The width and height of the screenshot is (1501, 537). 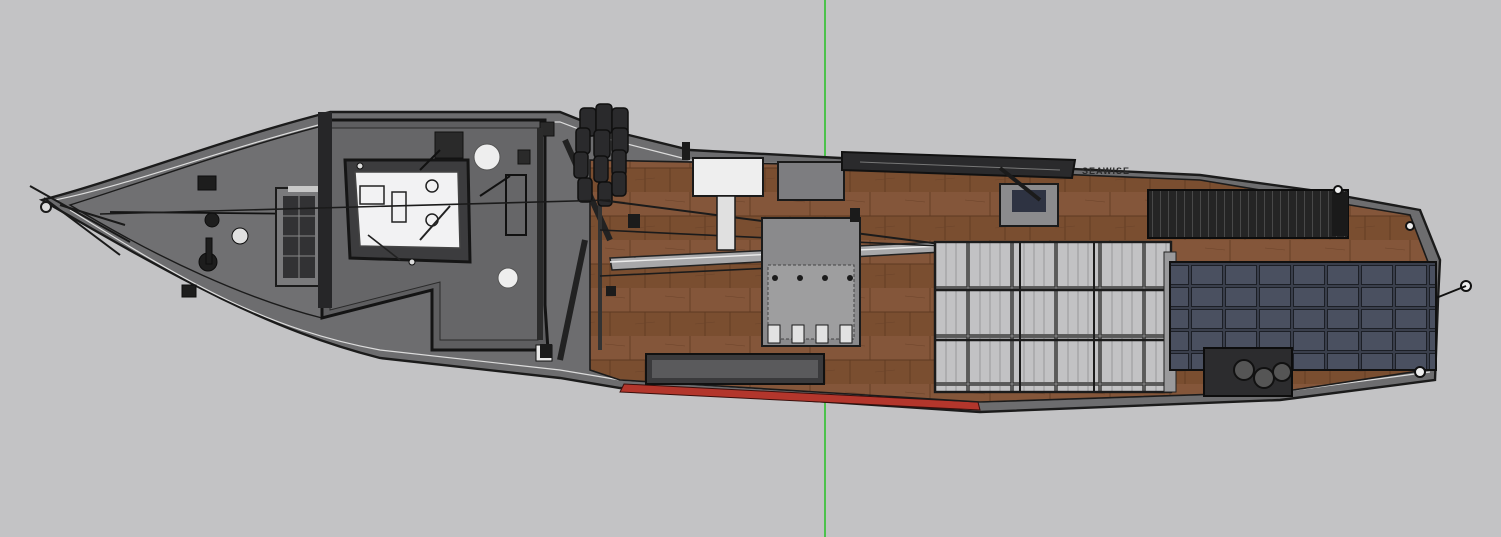 I want to click on bow-lockers, so click(x=298, y=236).